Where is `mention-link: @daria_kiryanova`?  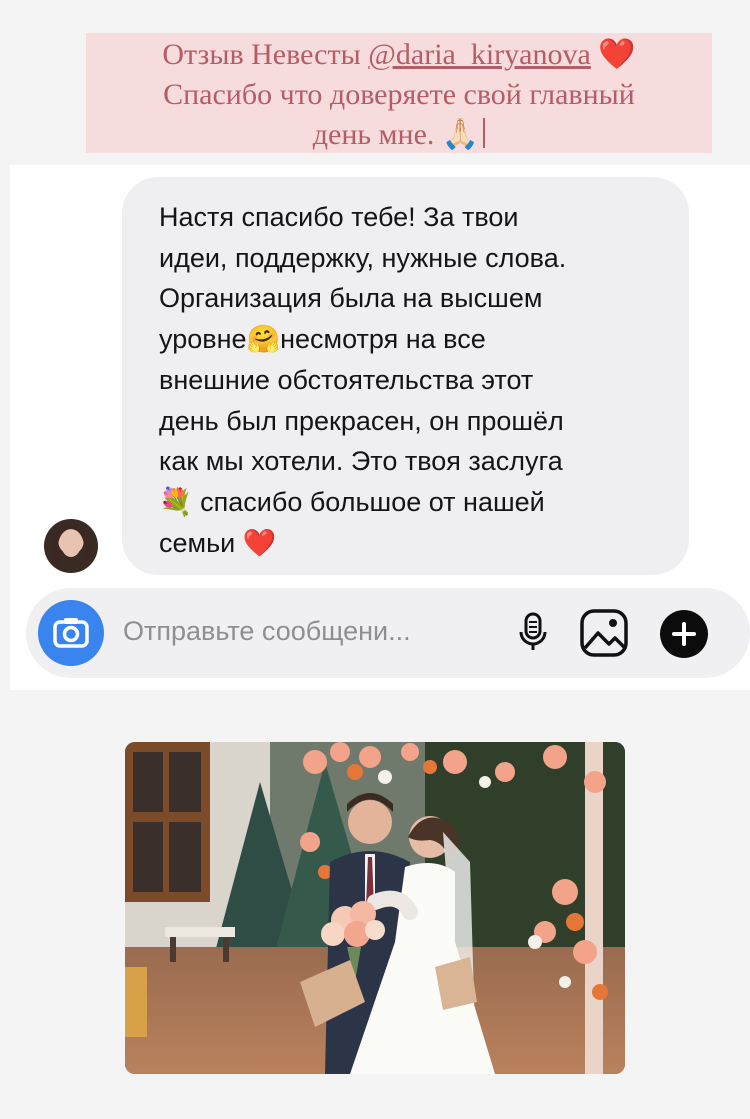 mention-link: @daria_kiryanova is located at coordinates (479, 54).